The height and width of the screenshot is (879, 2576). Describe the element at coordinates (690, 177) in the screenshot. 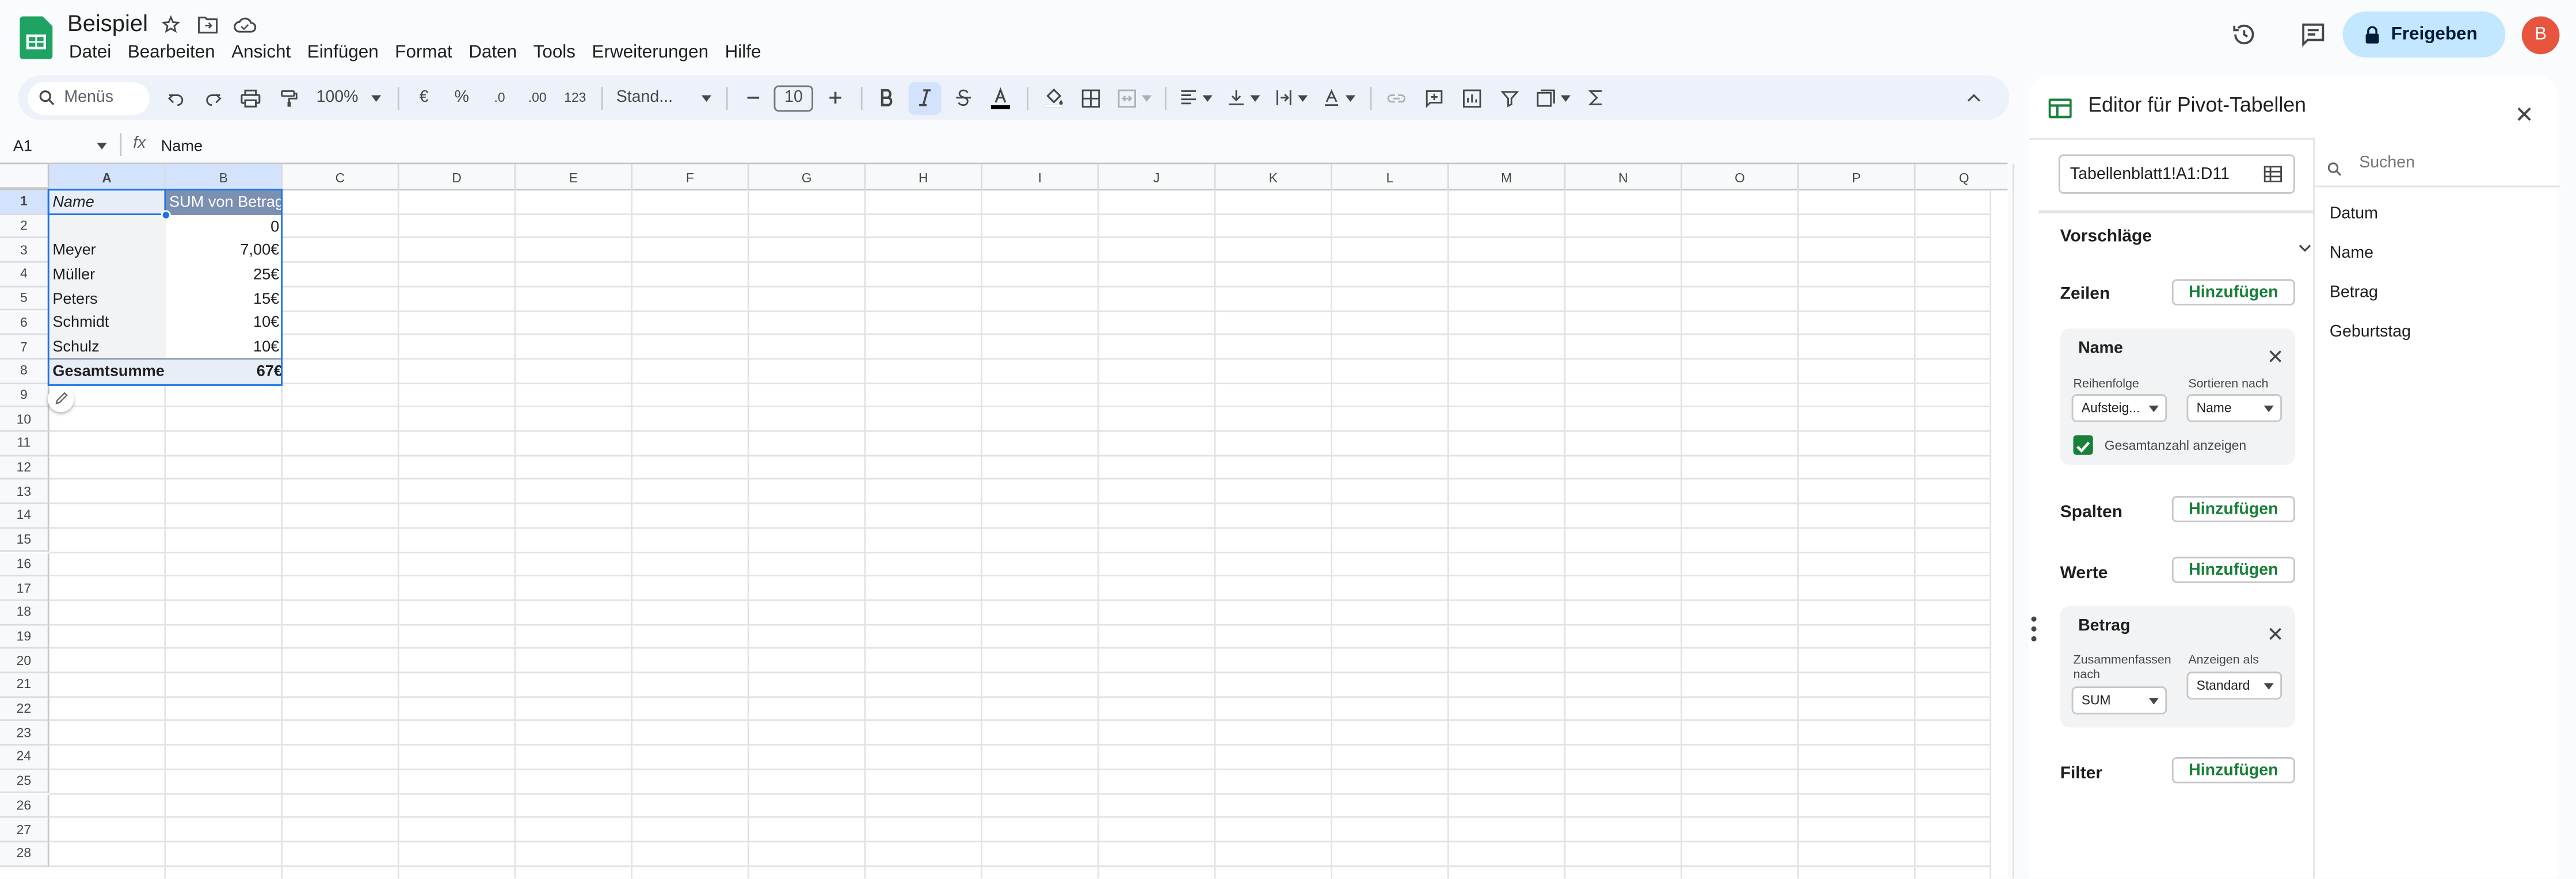

I see `column-header: F` at that location.